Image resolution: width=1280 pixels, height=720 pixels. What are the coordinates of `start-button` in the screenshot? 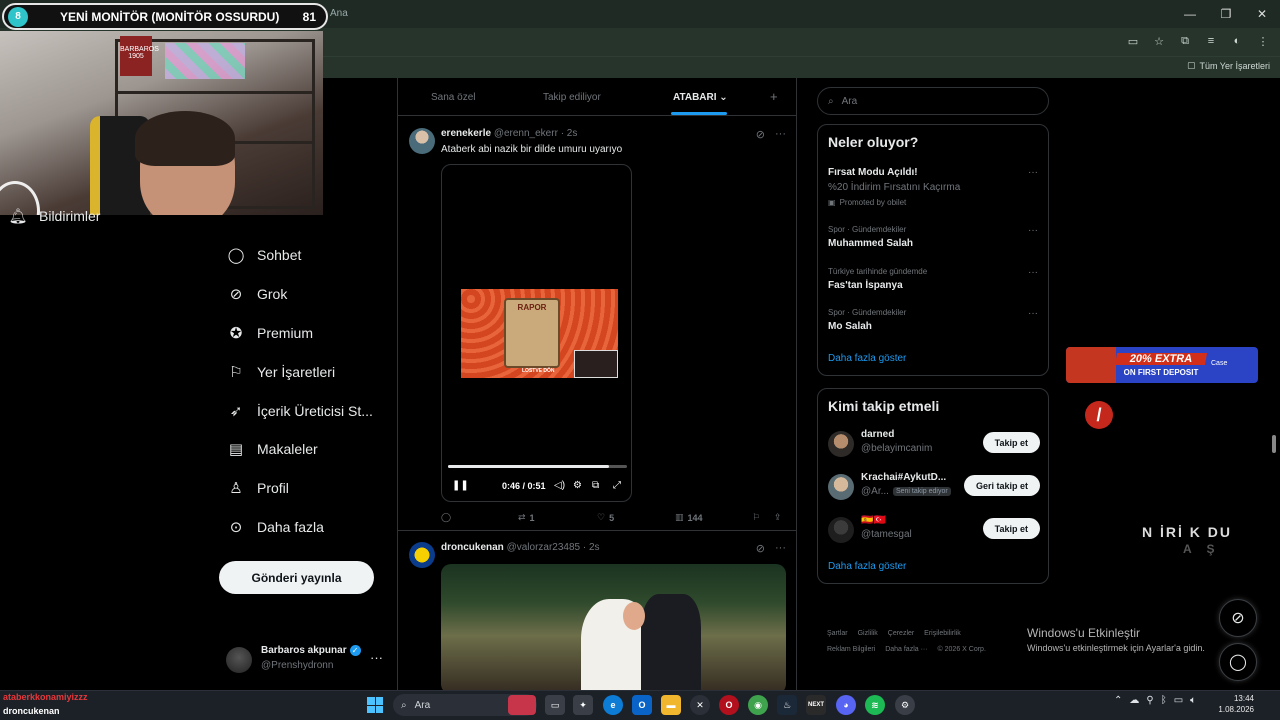 It's located at (375, 705).